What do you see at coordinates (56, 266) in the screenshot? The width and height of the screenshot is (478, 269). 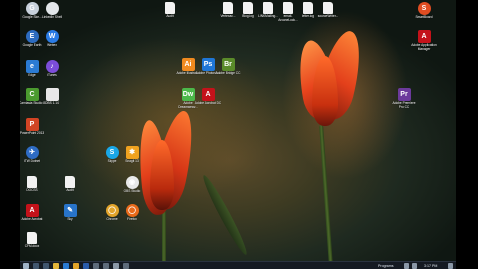 I see `explorer-taskbar-icon` at bounding box center [56, 266].